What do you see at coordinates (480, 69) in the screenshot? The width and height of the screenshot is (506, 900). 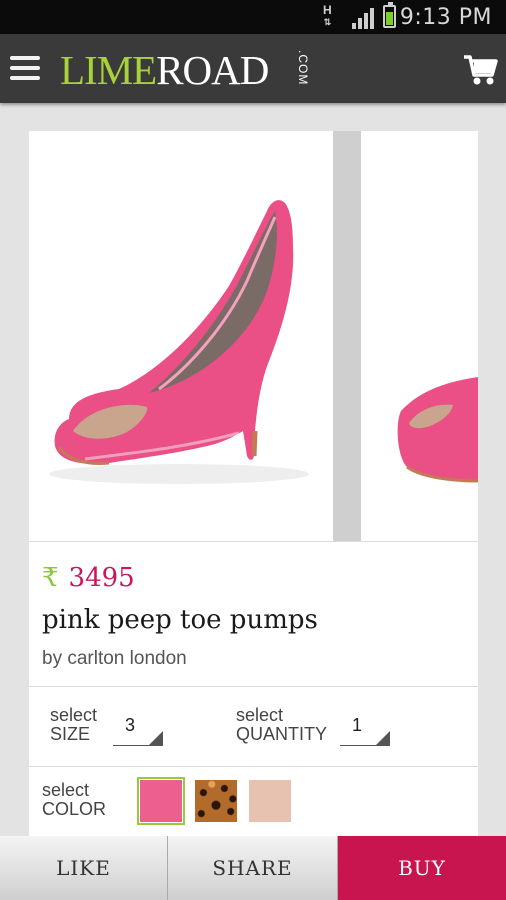 I see `shopping-cart-icon` at bounding box center [480, 69].